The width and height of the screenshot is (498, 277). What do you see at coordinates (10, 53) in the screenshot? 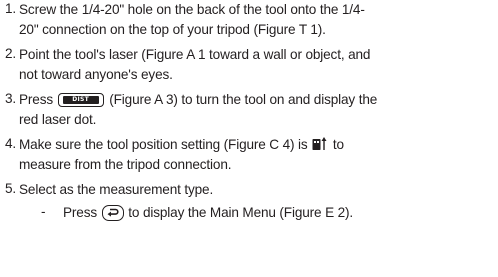
I see `step-number: 2.` at bounding box center [10, 53].